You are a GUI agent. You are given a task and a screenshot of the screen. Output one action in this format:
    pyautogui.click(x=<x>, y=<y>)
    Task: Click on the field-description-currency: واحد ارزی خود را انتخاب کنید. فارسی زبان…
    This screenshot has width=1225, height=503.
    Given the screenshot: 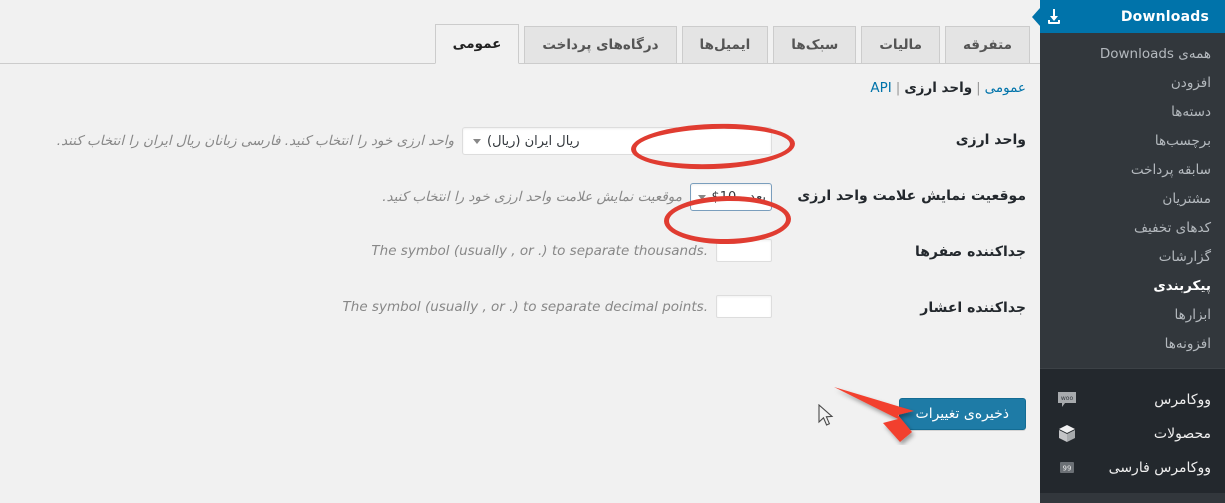 What is the action you would take?
    pyautogui.click(x=255, y=141)
    